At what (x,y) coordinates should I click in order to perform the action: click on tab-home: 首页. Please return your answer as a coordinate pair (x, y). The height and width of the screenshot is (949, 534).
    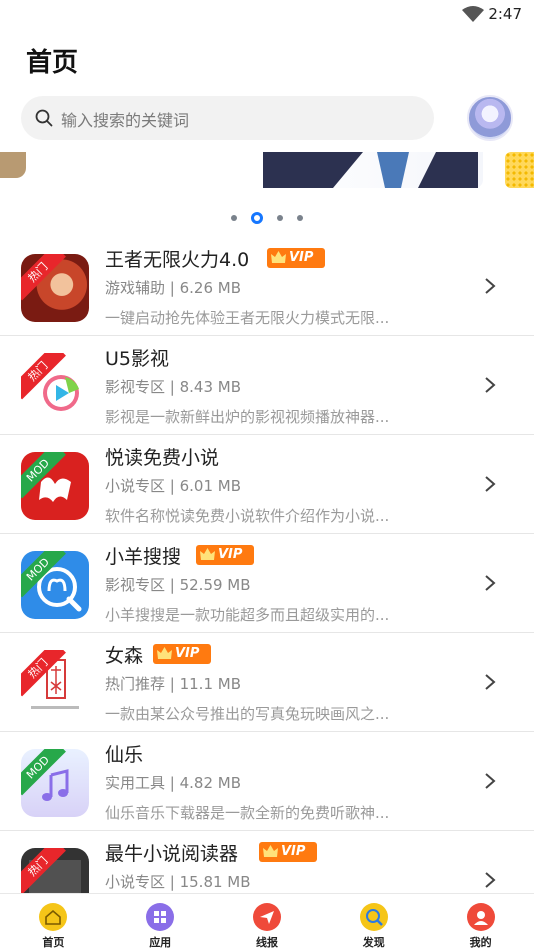
    Looking at the image, I should click on (53, 921).